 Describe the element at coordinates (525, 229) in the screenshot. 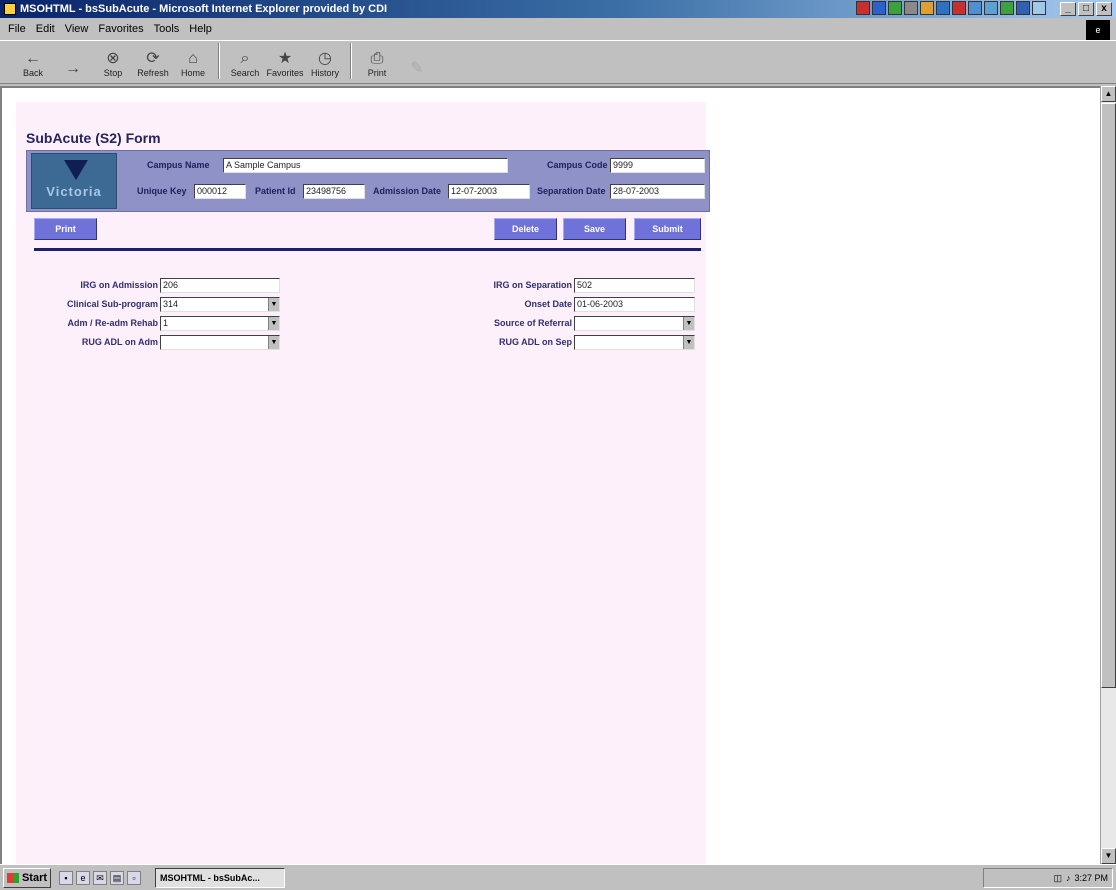

I see `delete-button: Delete` at that location.